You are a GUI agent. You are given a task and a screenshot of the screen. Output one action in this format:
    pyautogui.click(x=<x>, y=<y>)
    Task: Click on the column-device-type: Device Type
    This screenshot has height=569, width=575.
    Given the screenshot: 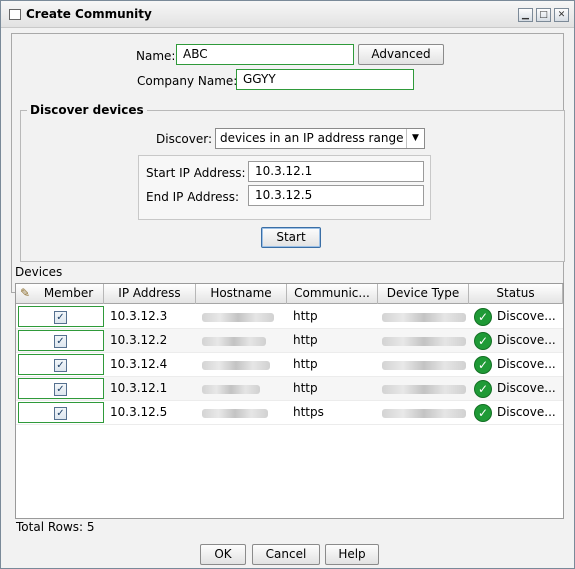 What is the action you would take?
    pyautogui.click(x=423, y=294)
    